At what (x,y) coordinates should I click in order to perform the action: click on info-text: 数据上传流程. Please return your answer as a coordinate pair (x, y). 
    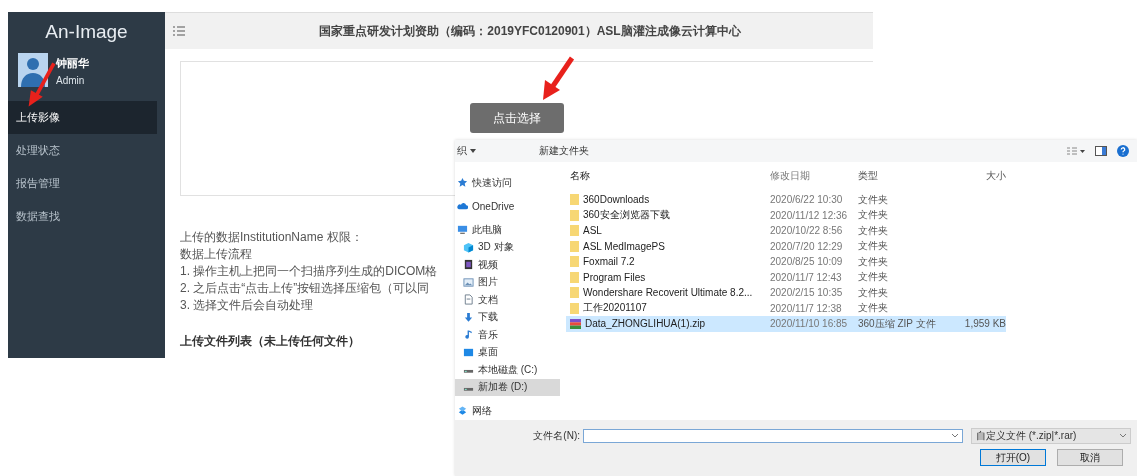
    Looking at the image, I should click on (216, 254).